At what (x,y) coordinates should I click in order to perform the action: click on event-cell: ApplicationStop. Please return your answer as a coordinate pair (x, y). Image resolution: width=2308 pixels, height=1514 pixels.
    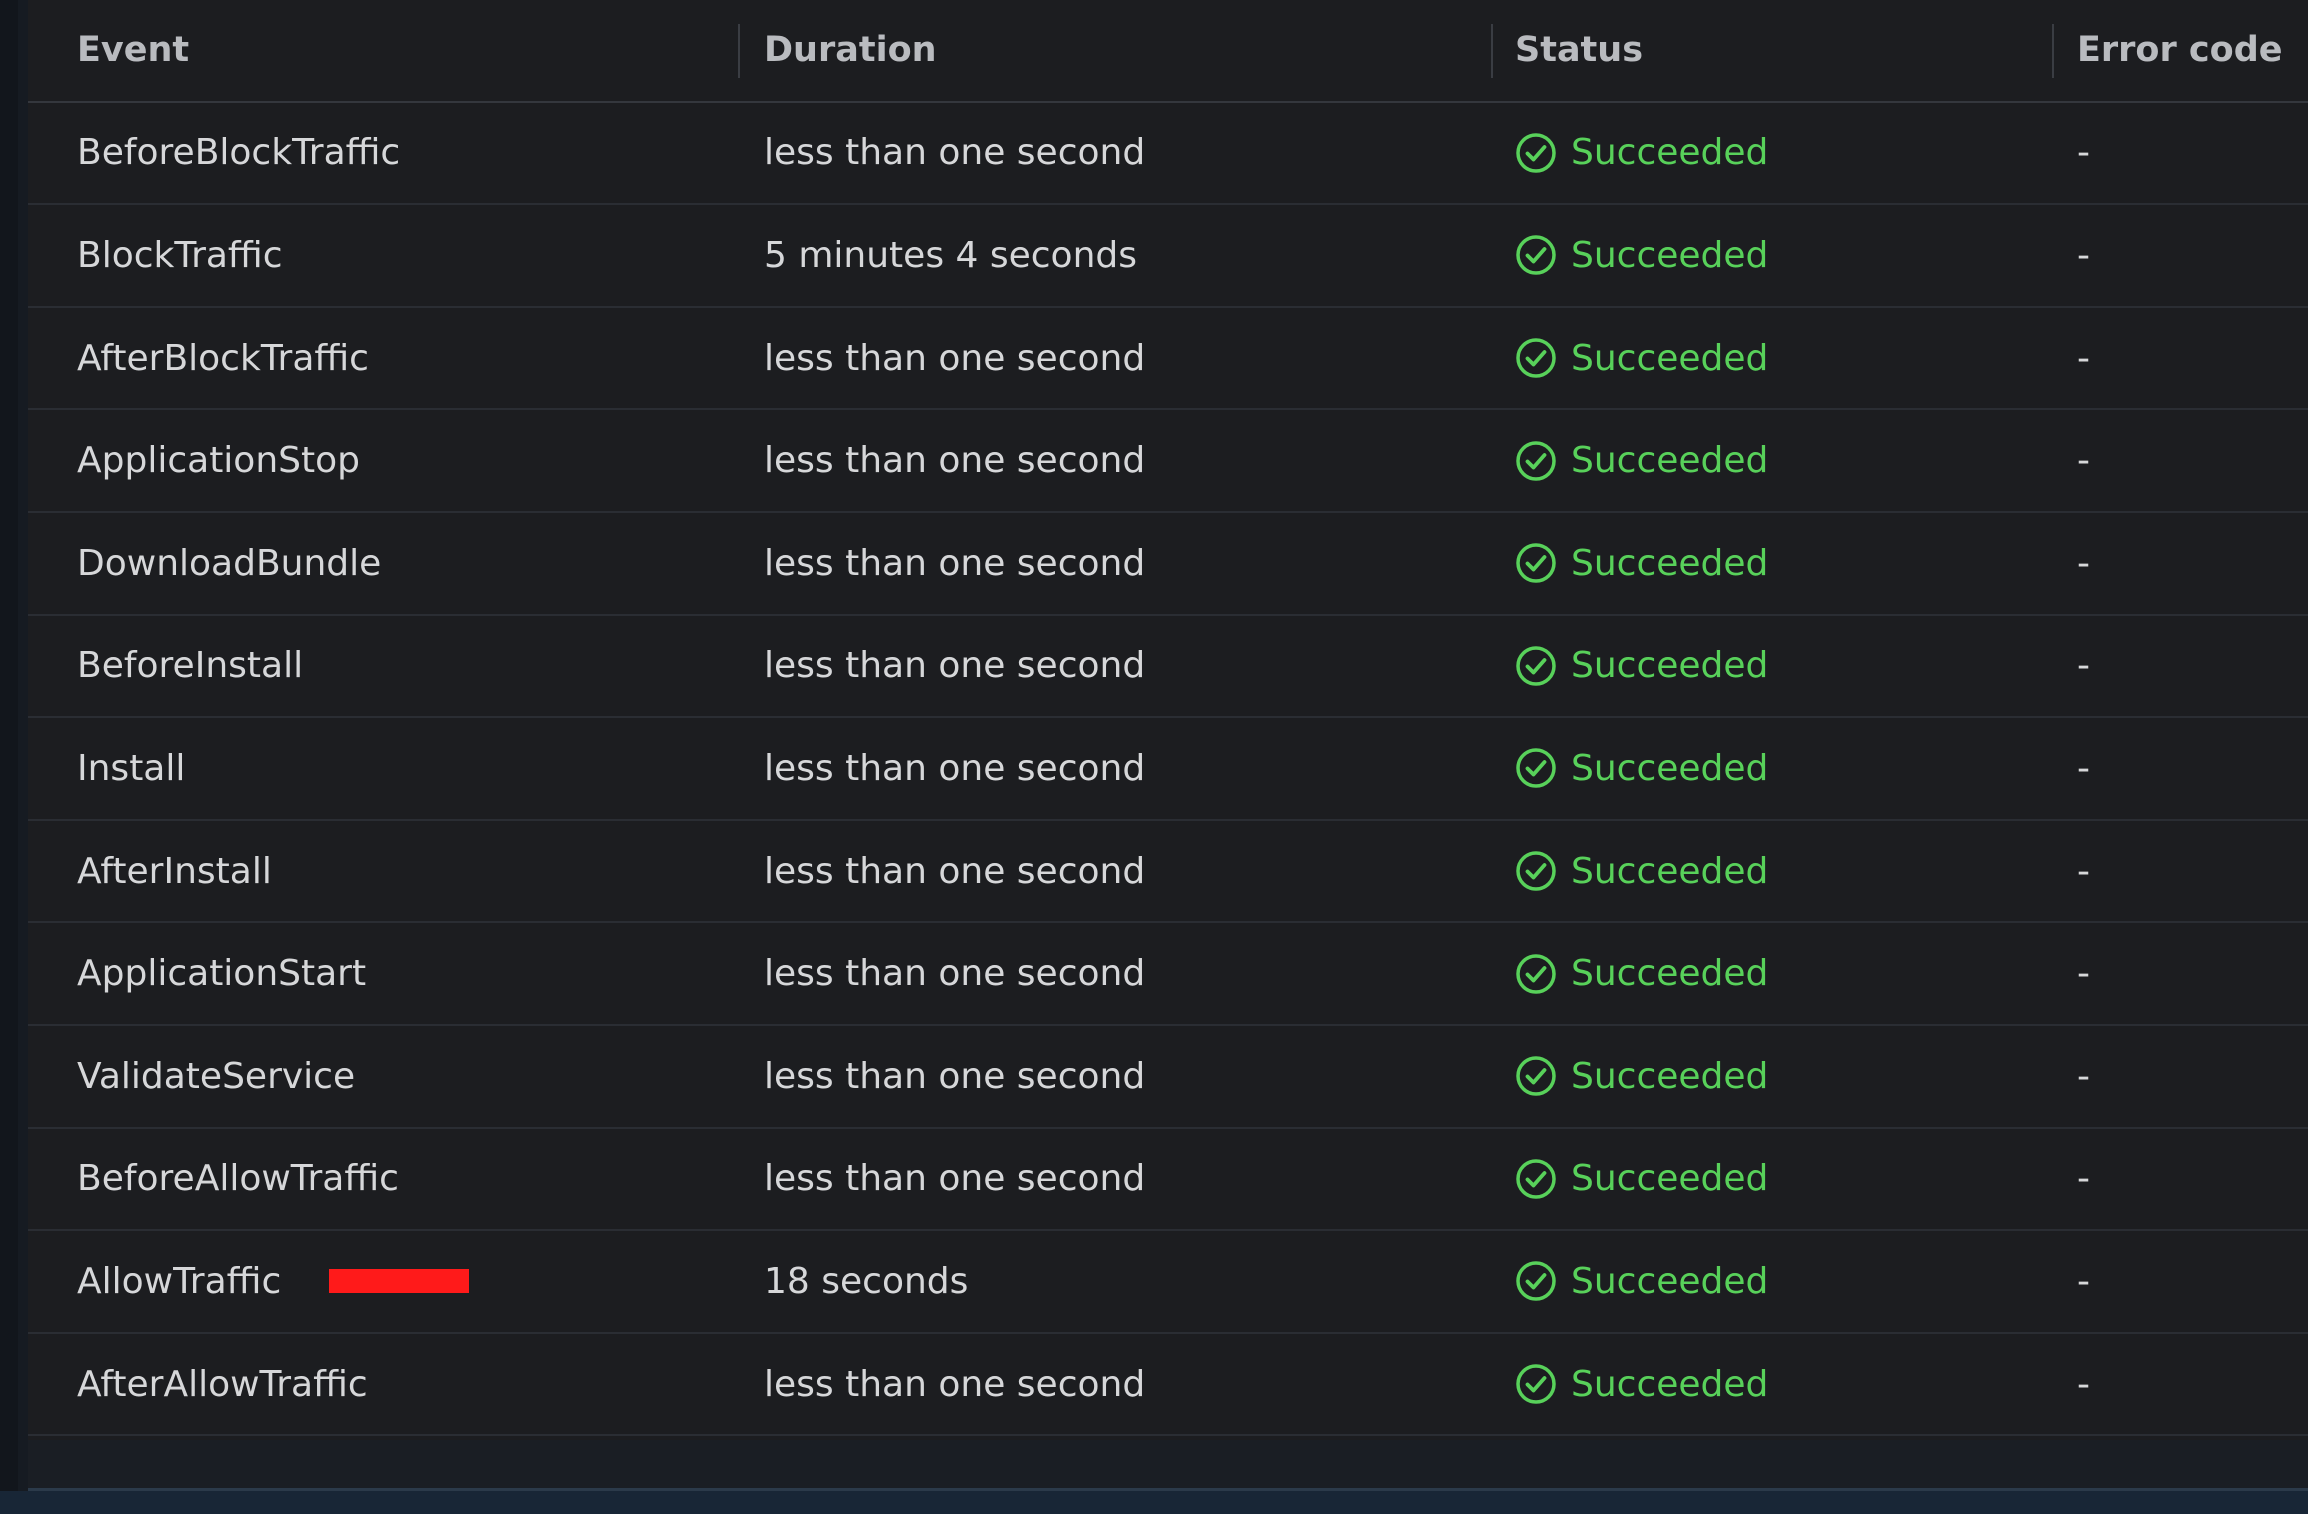
    Looking at the image, I should click on (218, 460).